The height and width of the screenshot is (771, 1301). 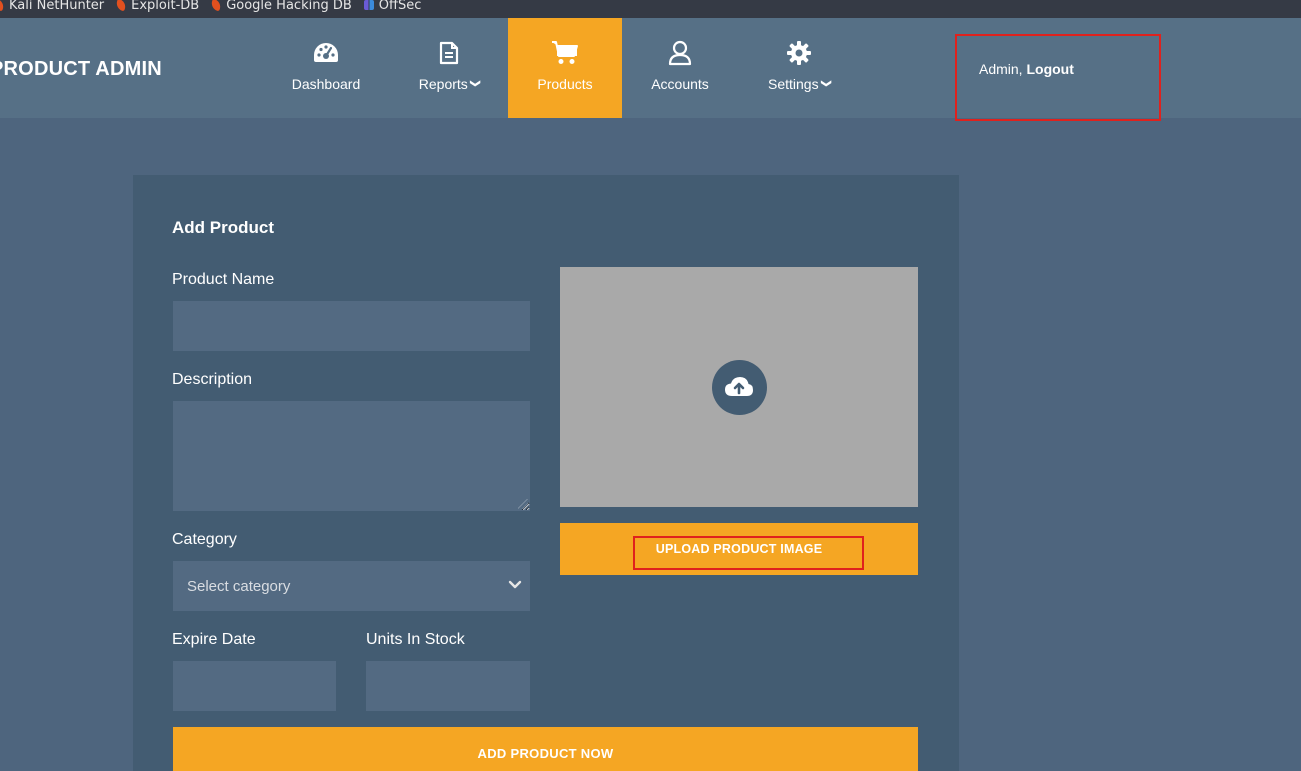 I want to click on description-textarea, so click(x=351, y=456).